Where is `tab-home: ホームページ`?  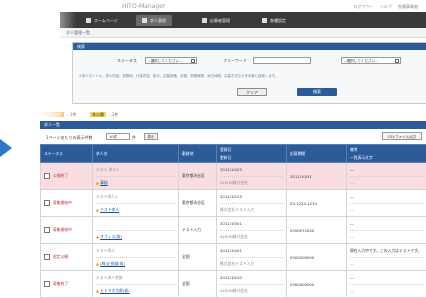 tab-home: ホームページ is located at coordinates (102, 20).